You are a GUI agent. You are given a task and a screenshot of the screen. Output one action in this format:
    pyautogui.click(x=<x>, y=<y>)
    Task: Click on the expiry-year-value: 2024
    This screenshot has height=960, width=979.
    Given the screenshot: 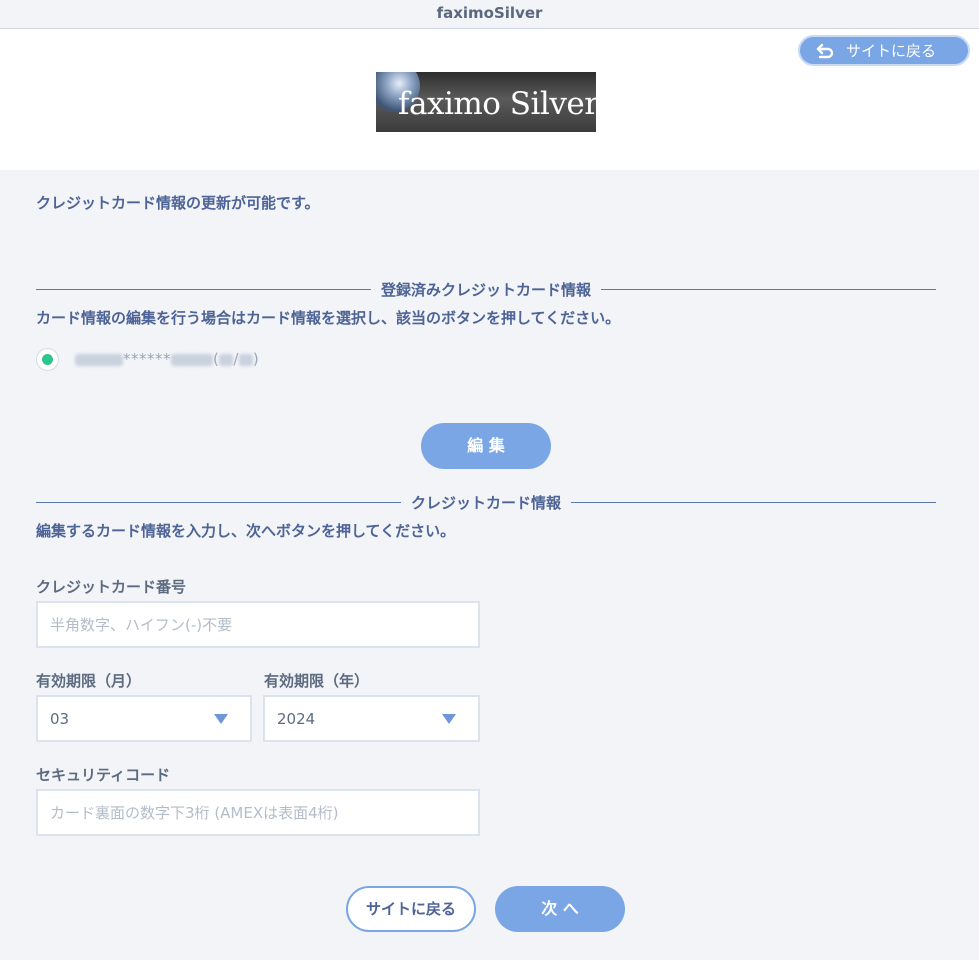 What is the action you would take?
    pyautogui.click(x=296, y=718)
    